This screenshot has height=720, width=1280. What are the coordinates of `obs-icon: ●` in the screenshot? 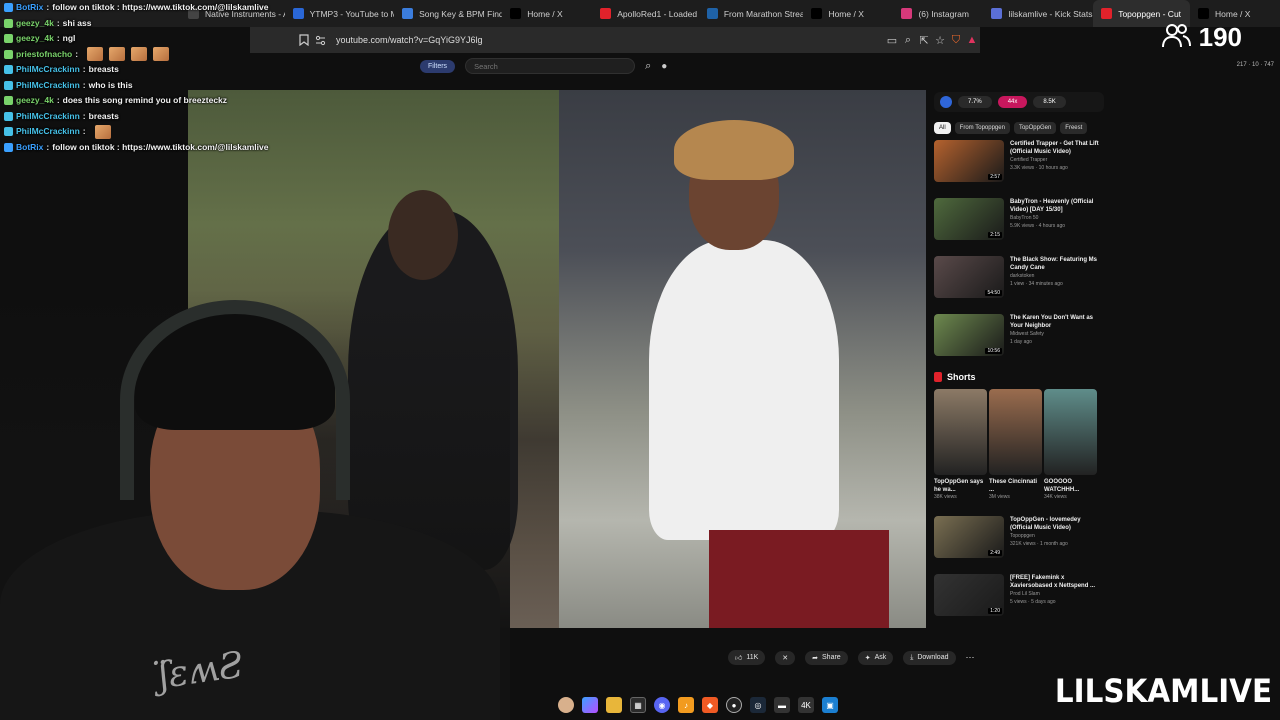 It's located at (734, 705).